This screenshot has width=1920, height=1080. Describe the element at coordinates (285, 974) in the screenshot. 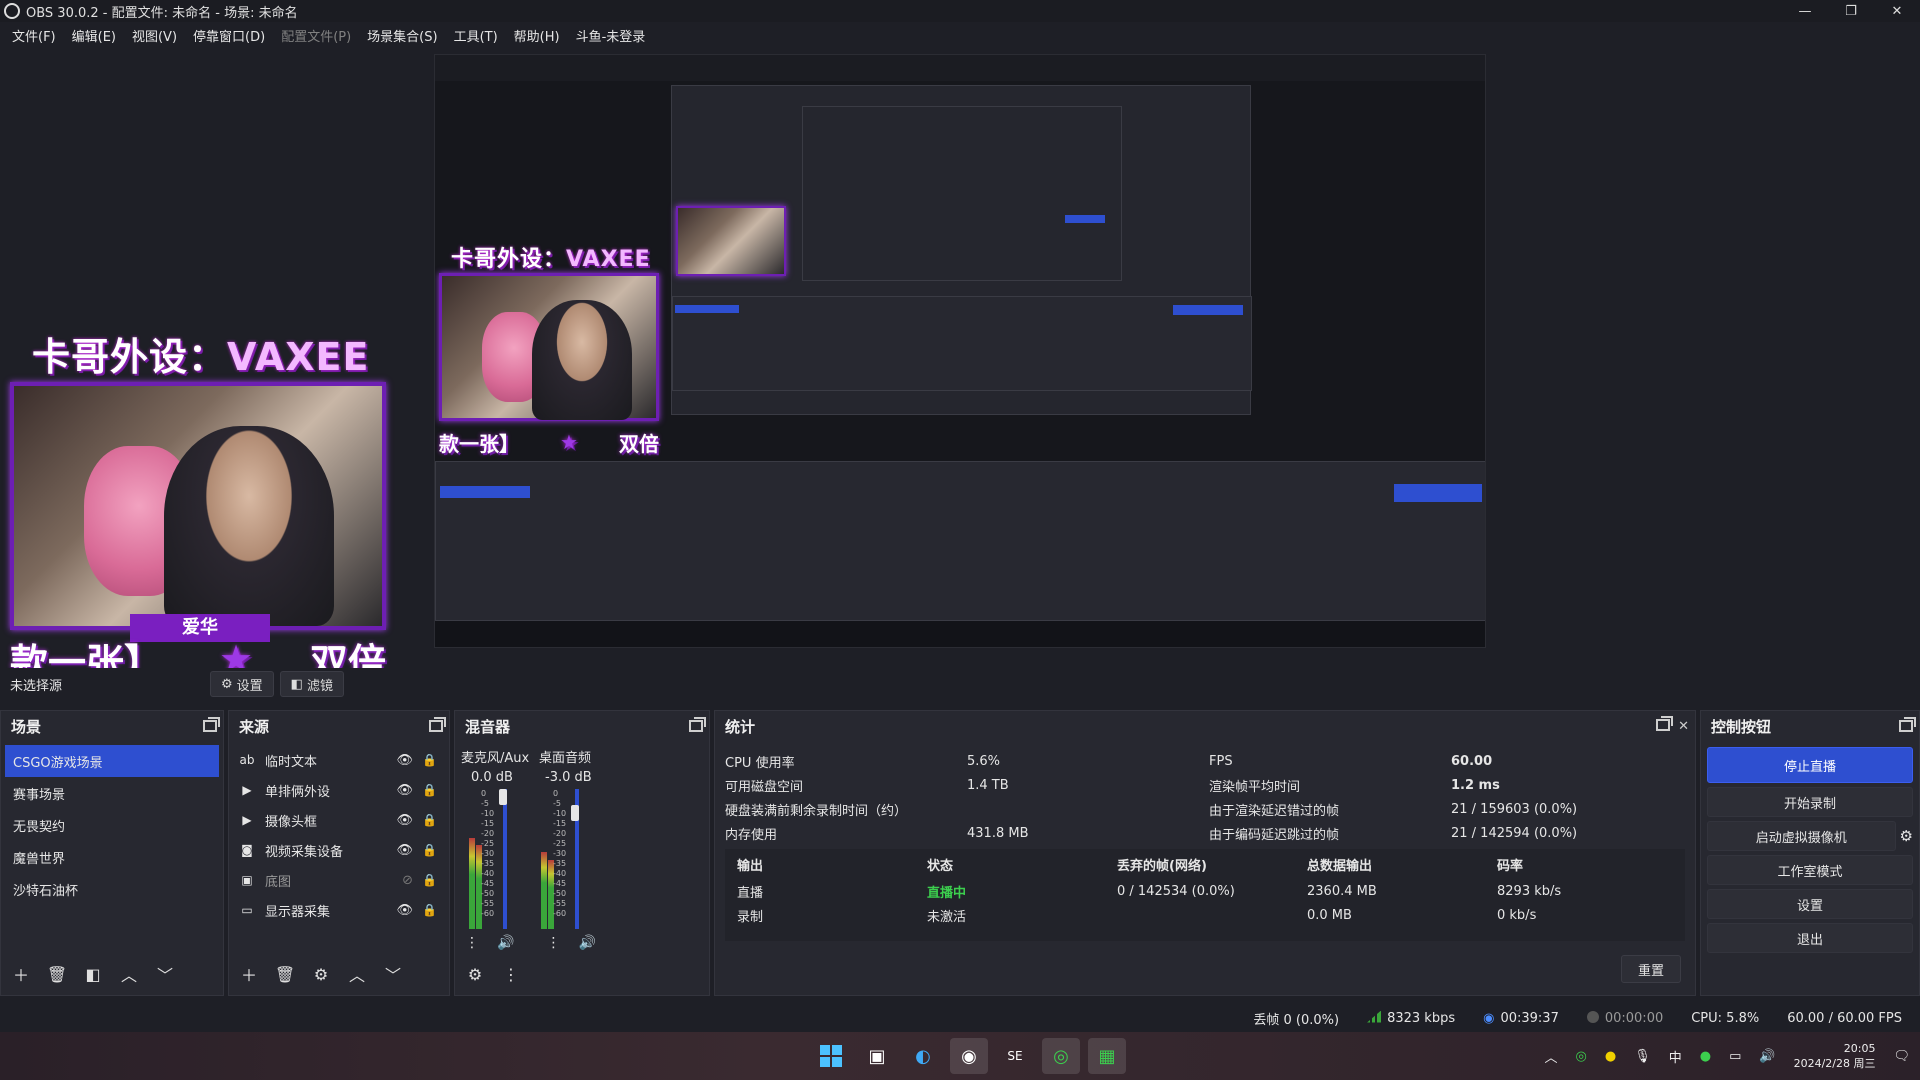

I see `remove-source-button: 🗑` at that location.